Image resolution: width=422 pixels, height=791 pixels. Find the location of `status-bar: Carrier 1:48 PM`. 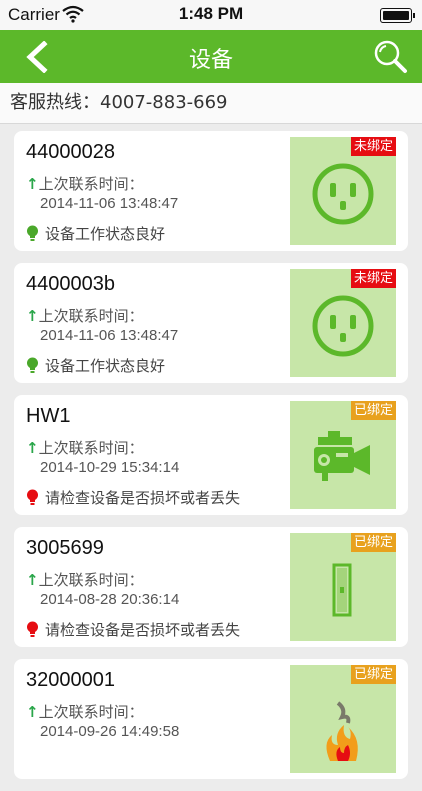

status-bar: Carrier 1:48 PM is located at coordinates (211, 15).